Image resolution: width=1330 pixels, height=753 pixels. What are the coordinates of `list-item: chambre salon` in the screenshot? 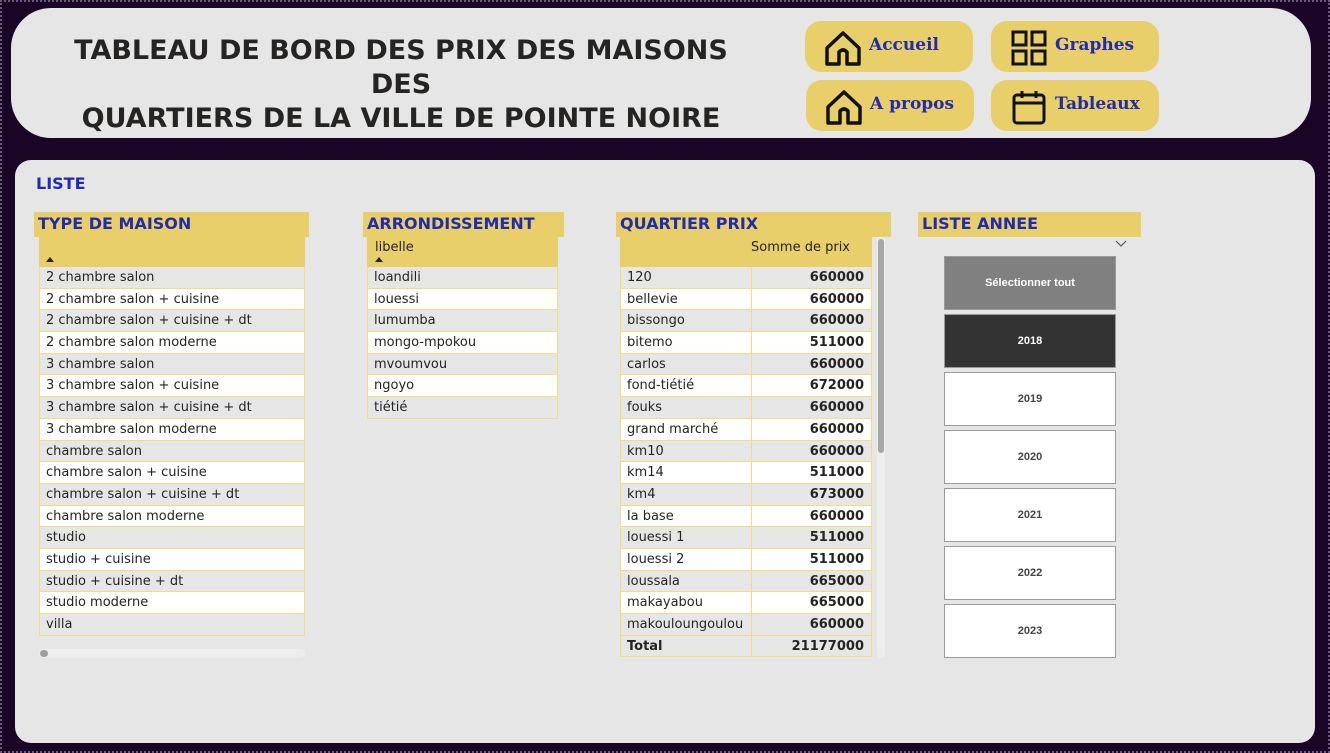 It's located at (172, 451).